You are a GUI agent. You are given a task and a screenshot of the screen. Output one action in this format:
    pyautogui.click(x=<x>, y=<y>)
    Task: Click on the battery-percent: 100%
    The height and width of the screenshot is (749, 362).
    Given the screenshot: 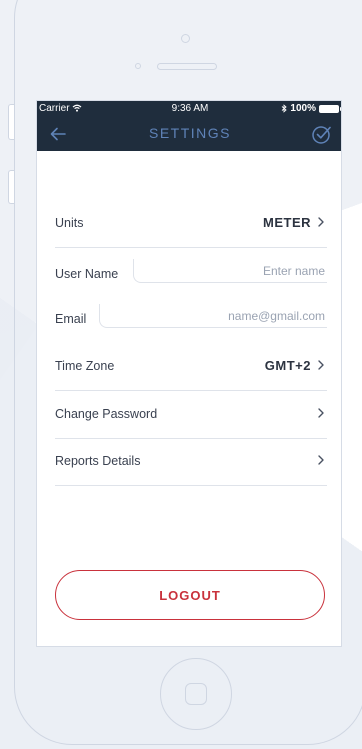 What is the action you would take?
    pyautogui.click(x=303, y=108)
    